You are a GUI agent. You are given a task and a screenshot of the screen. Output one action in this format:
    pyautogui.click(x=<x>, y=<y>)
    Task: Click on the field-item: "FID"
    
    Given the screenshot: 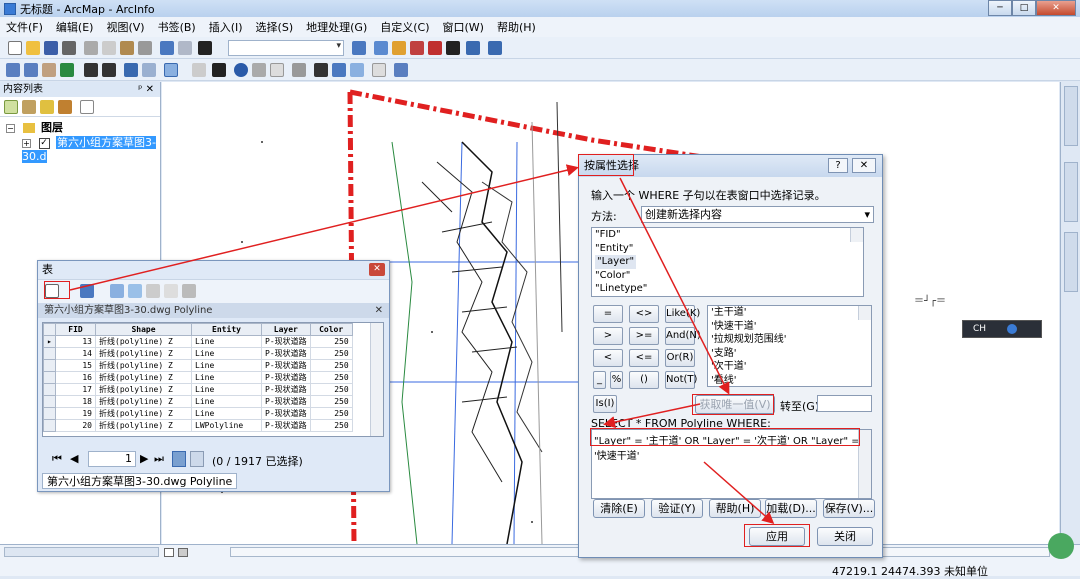 What is the action you would take?
    pyautogui.click(x=727, y=235)
    